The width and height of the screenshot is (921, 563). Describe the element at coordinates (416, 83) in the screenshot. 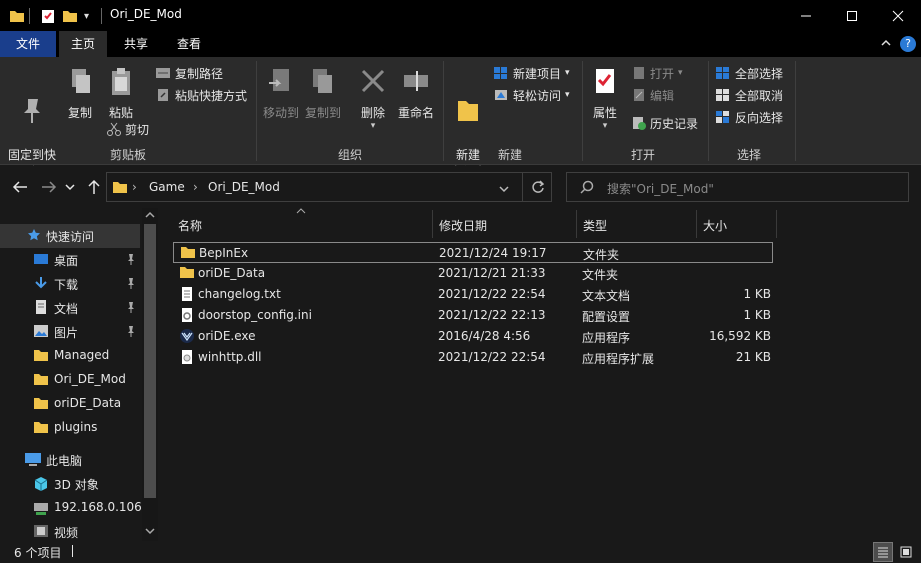

I see `rename-icon` at that location.